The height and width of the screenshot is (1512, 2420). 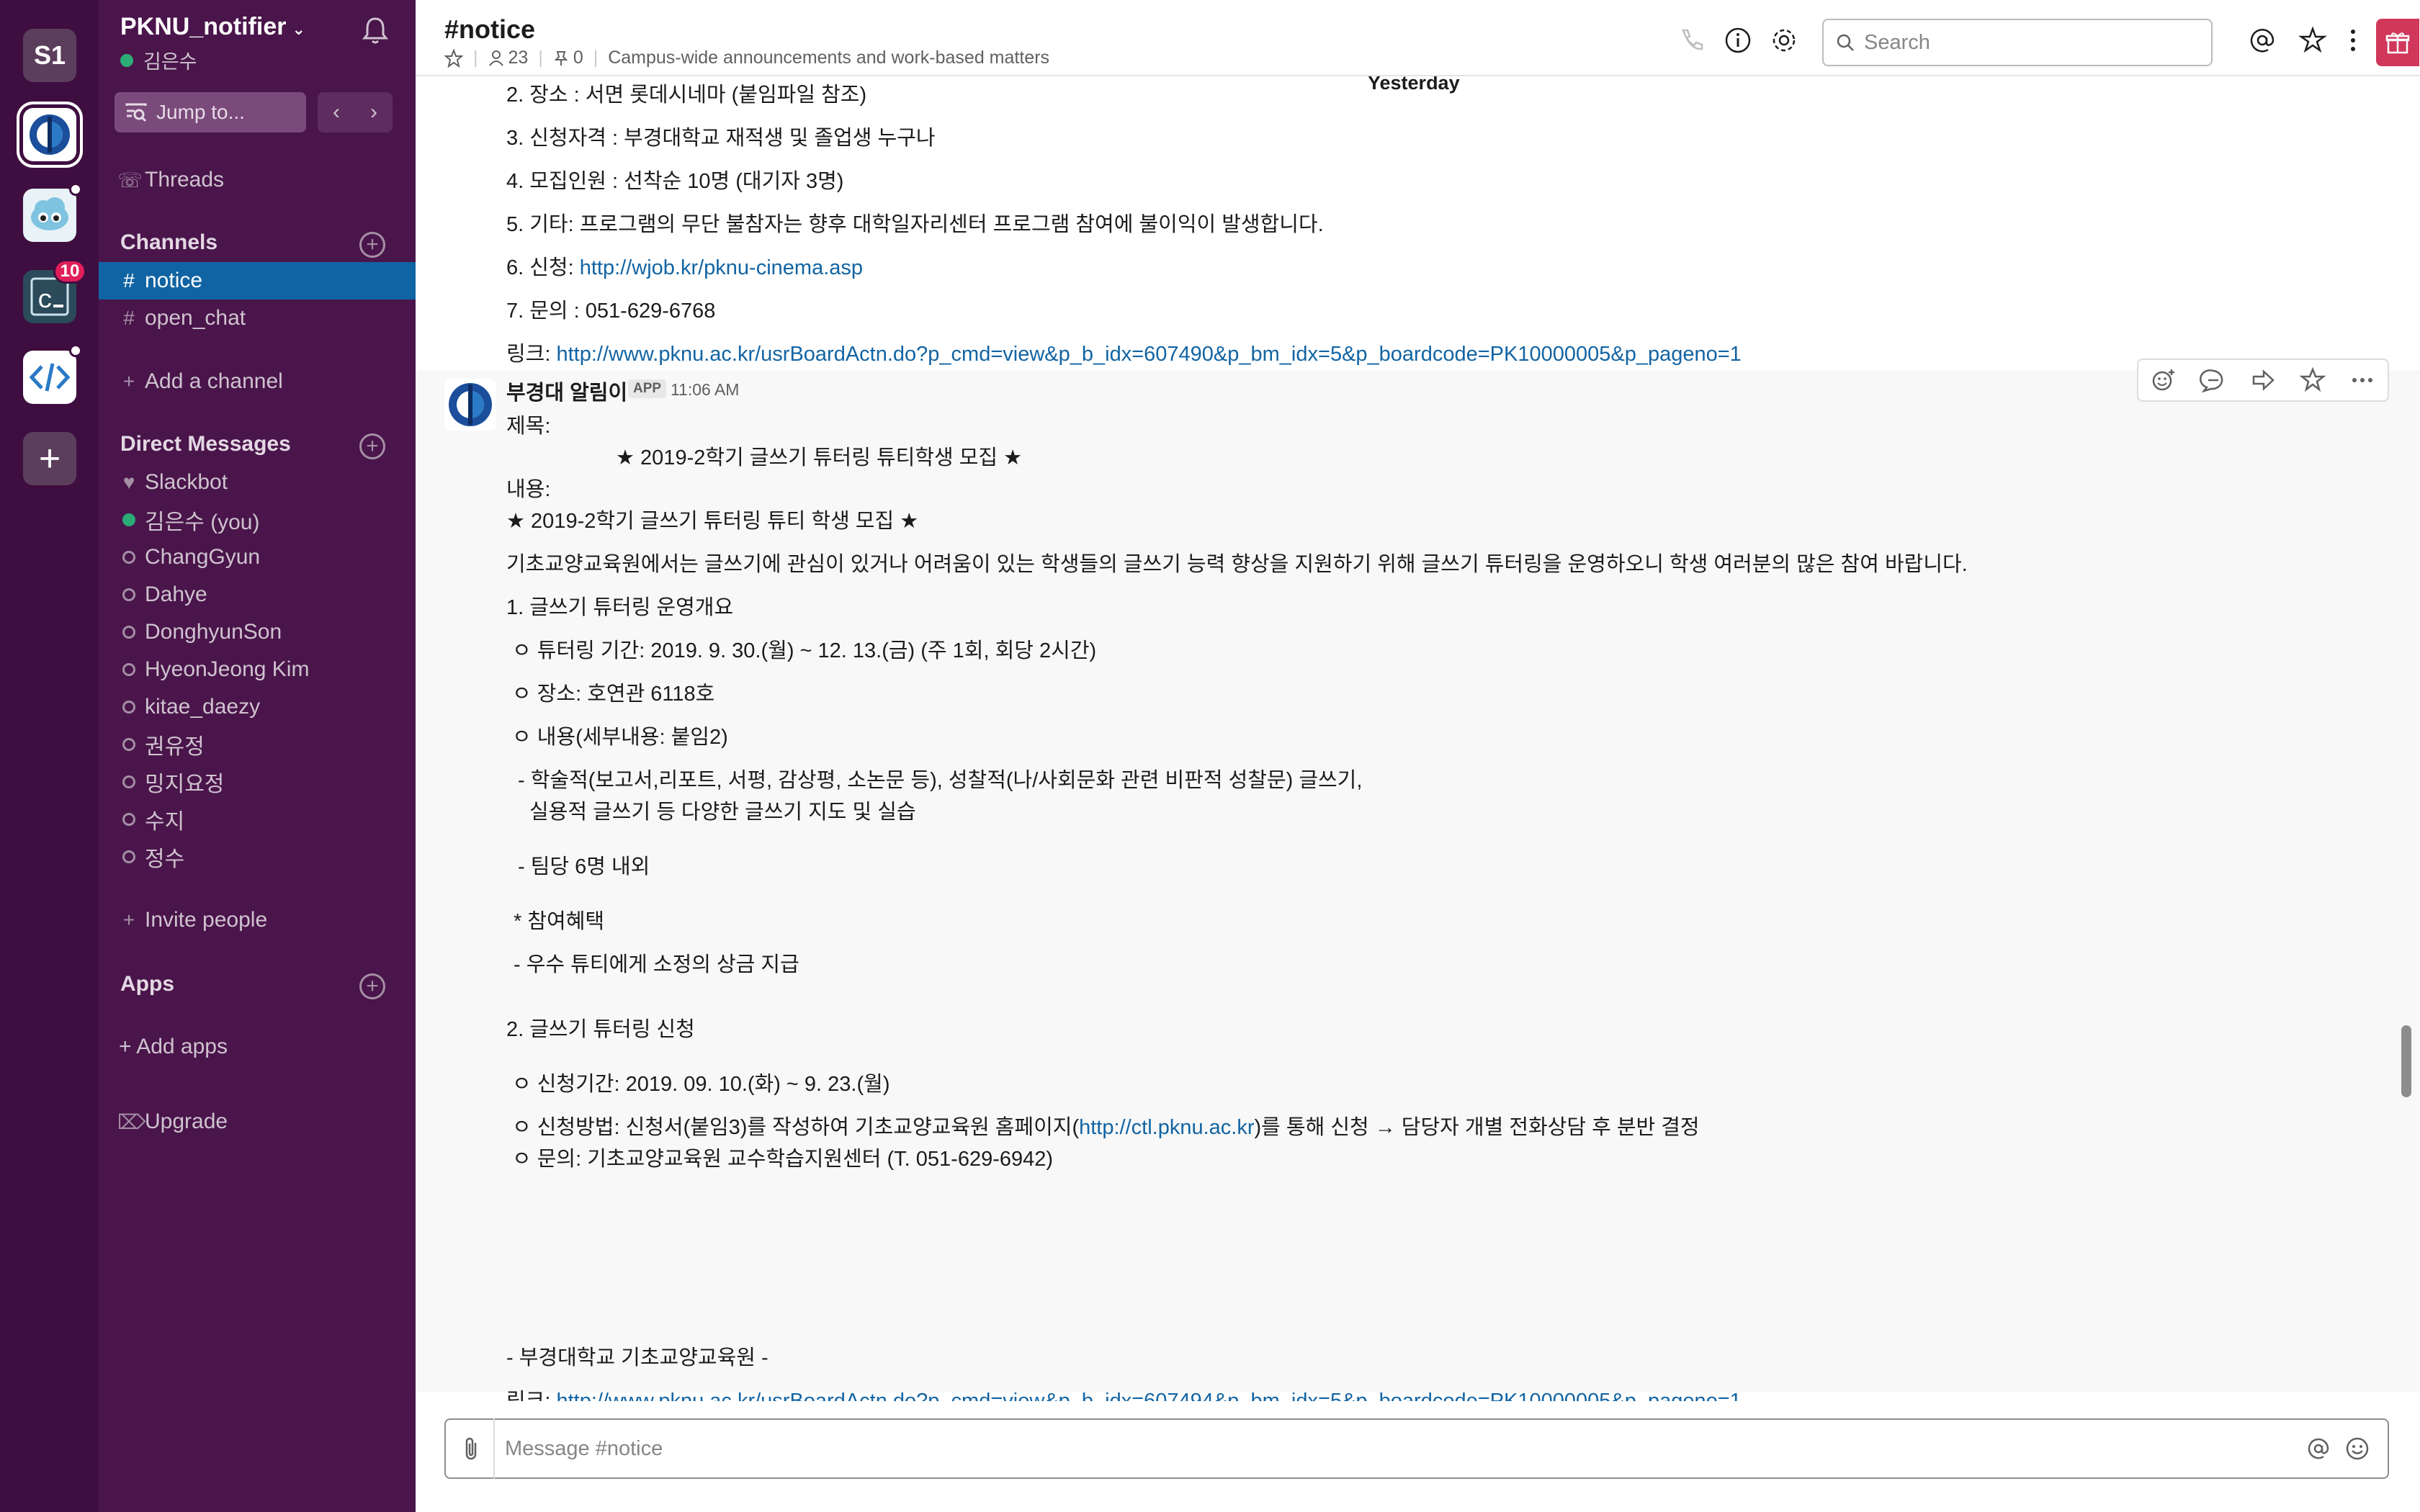 I want to click on direct-messages-header: Direct Messages, so click(x=205, y=444).